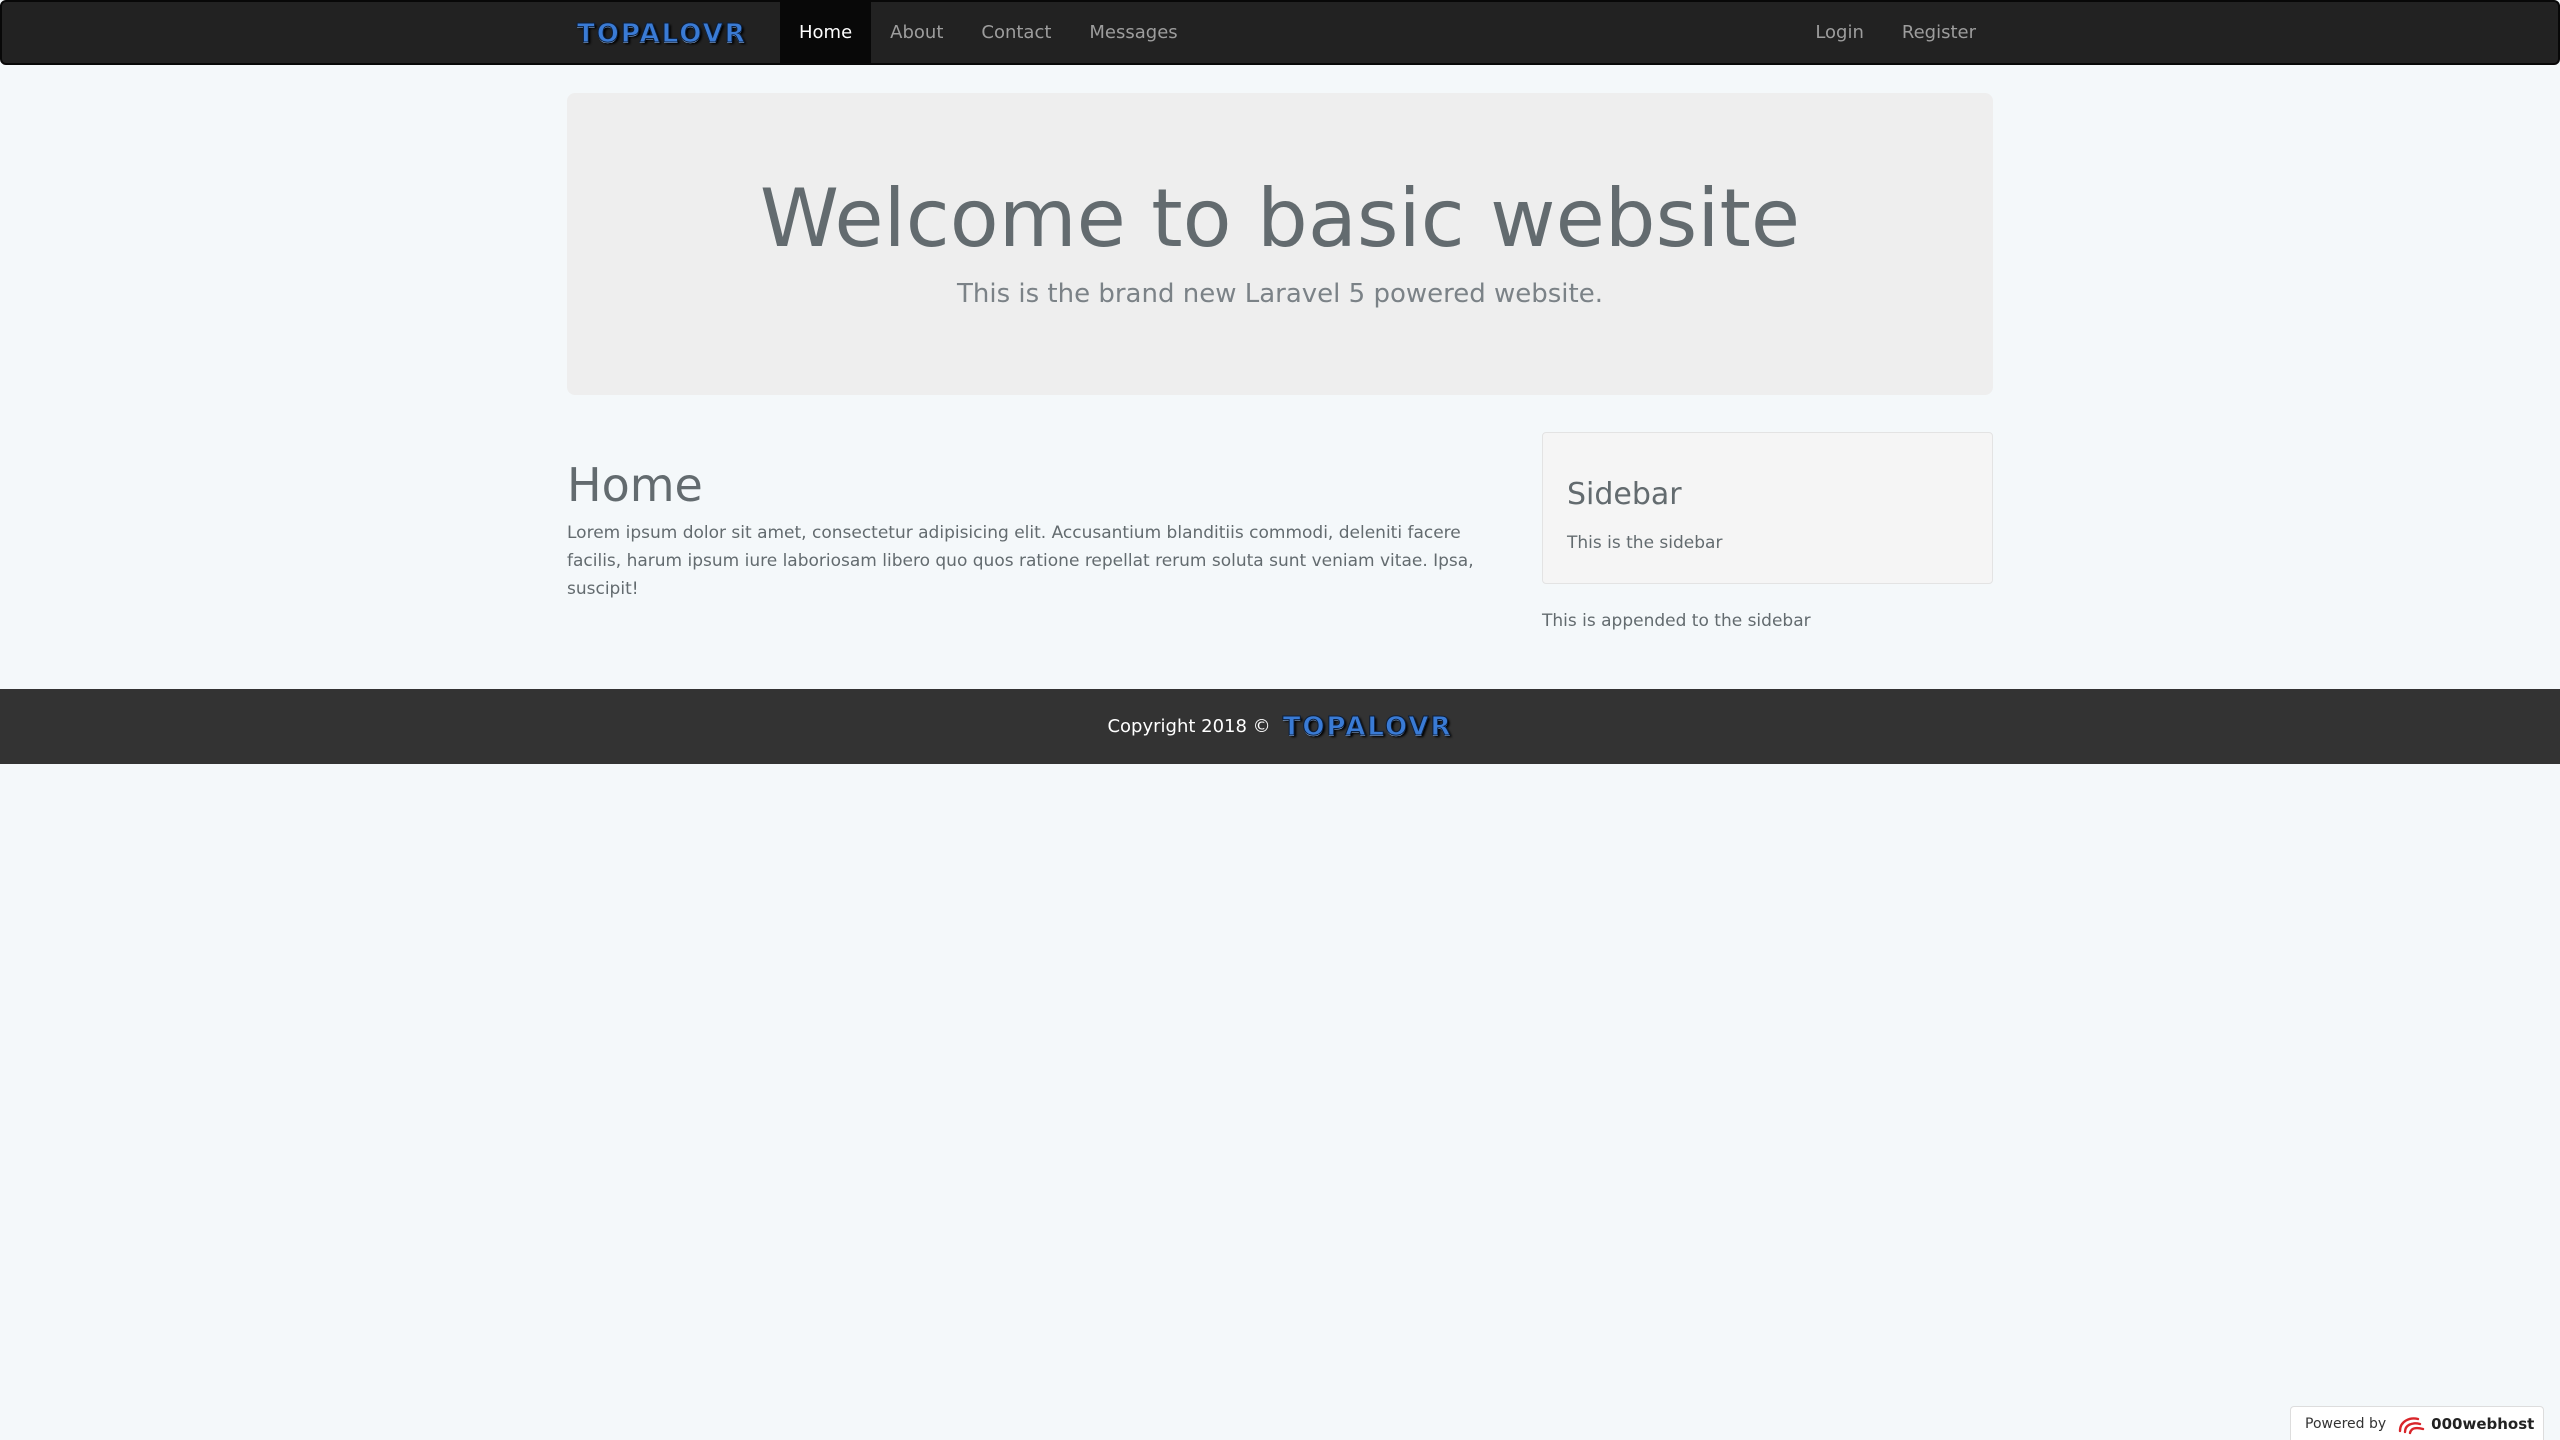 This screenshot has height=1440, width=2560. Describe the element at coordinates (826, 32) in the screenshot. I see `nav-link-home: Home` at that location.